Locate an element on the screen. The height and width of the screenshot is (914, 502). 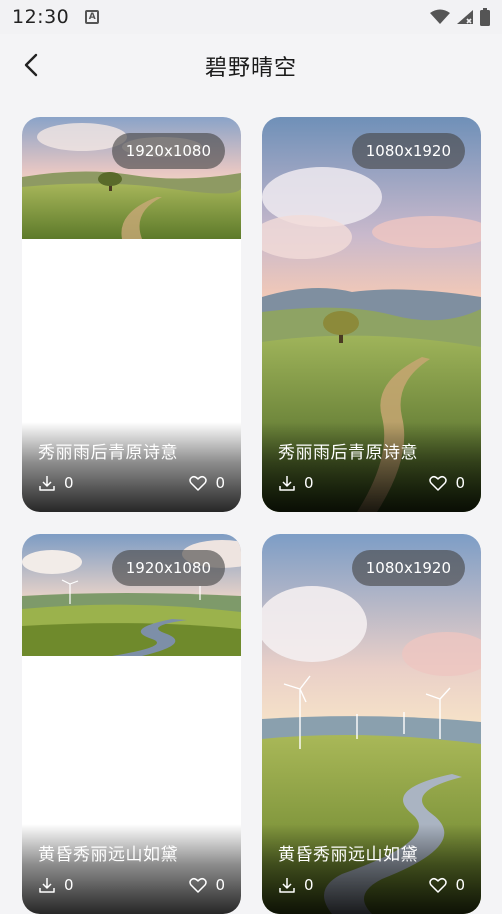
app-notification-icon: A is located at coordinates (92, 17).